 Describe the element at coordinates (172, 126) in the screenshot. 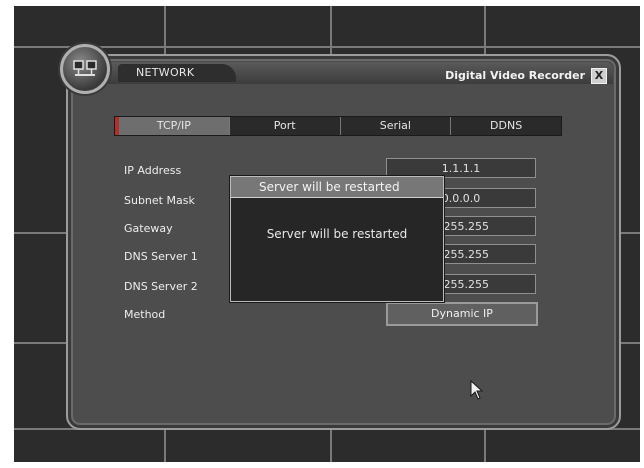

I see `tab-tcp-ip: TCP/IP` at that location.